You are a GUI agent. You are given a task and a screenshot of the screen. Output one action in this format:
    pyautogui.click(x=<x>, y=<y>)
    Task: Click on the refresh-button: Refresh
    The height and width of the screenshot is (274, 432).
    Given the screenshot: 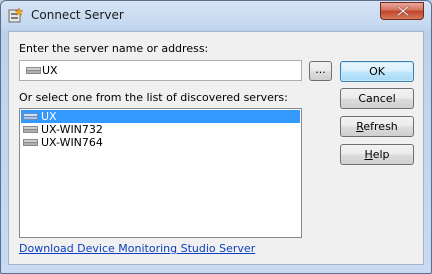 What is the action you would take?
    pyautogui.click(x=377, y=126)
    